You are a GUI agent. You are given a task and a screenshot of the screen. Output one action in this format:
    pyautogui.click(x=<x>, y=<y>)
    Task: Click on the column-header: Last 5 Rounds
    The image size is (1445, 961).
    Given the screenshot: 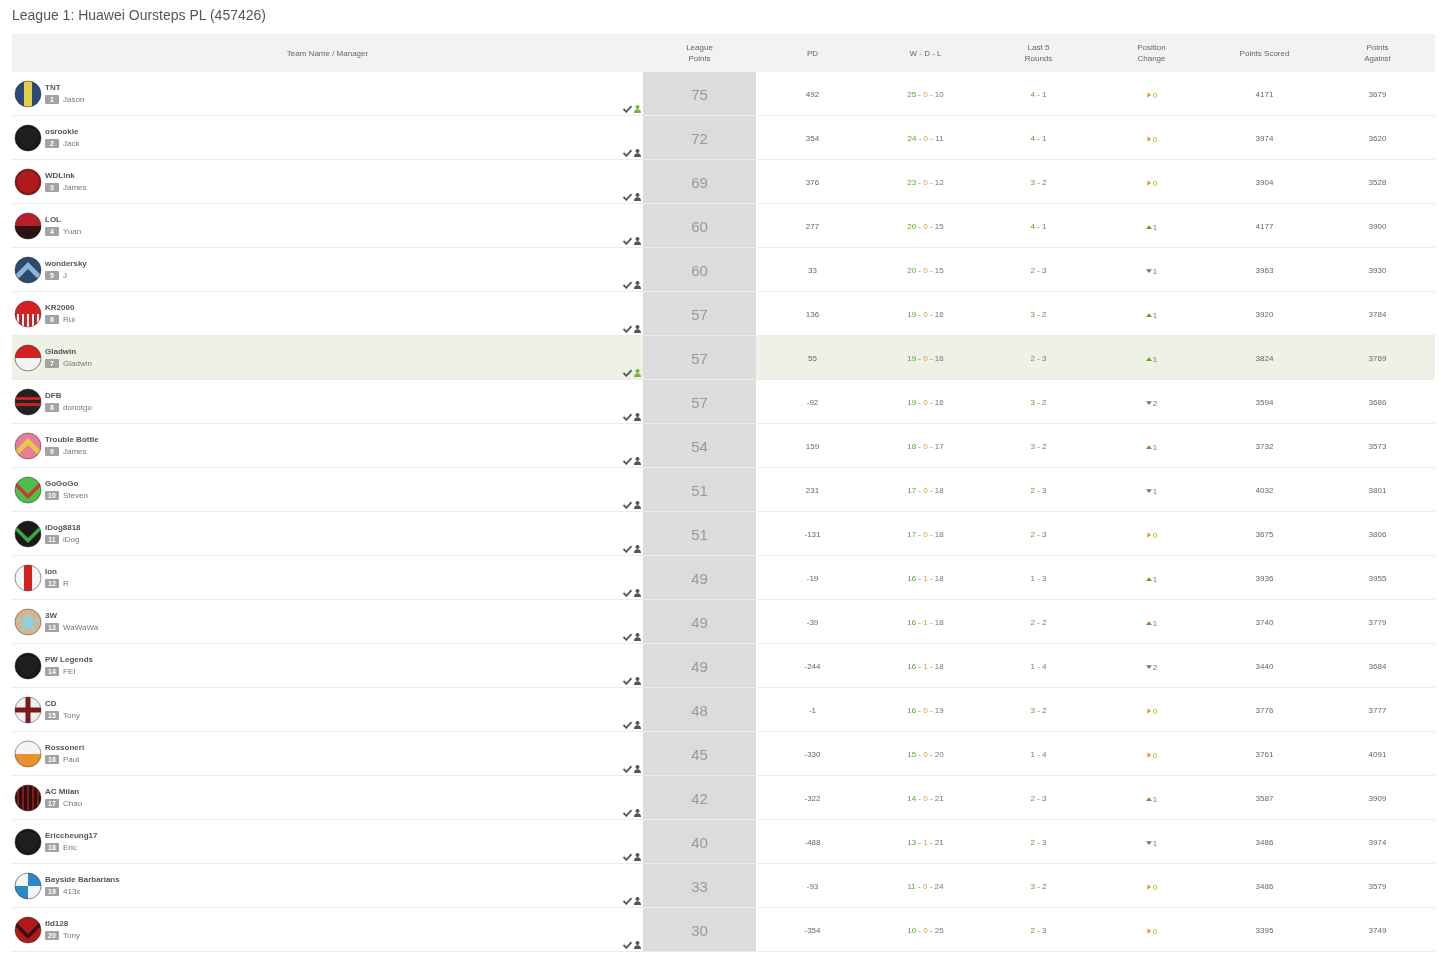 What is the action you would take?
    pyautogui.click(x=1038, y=53)
    